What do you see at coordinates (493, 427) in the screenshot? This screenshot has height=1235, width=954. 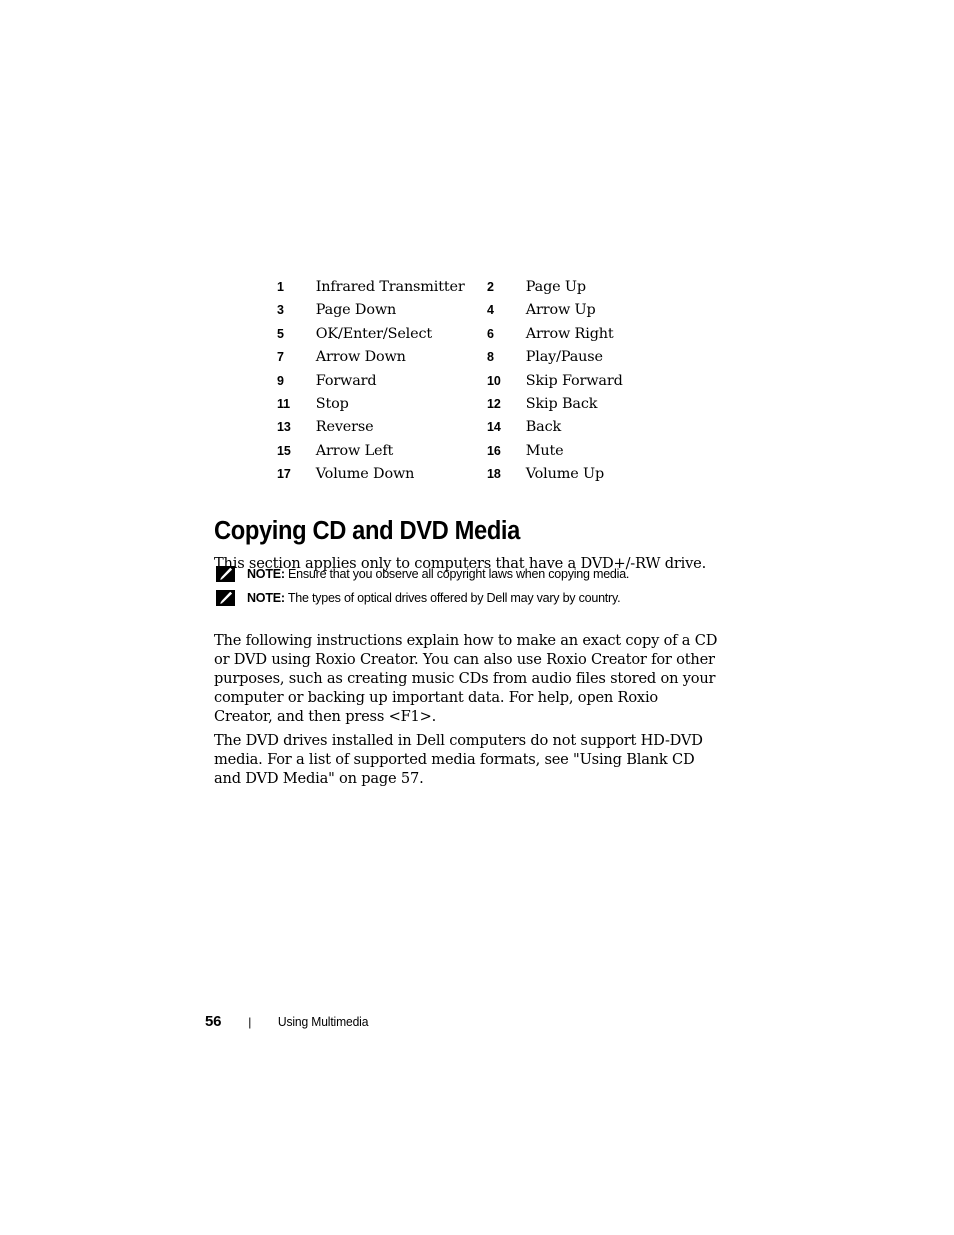 I see `legend-number: 14` at bounding box center [493, 427].